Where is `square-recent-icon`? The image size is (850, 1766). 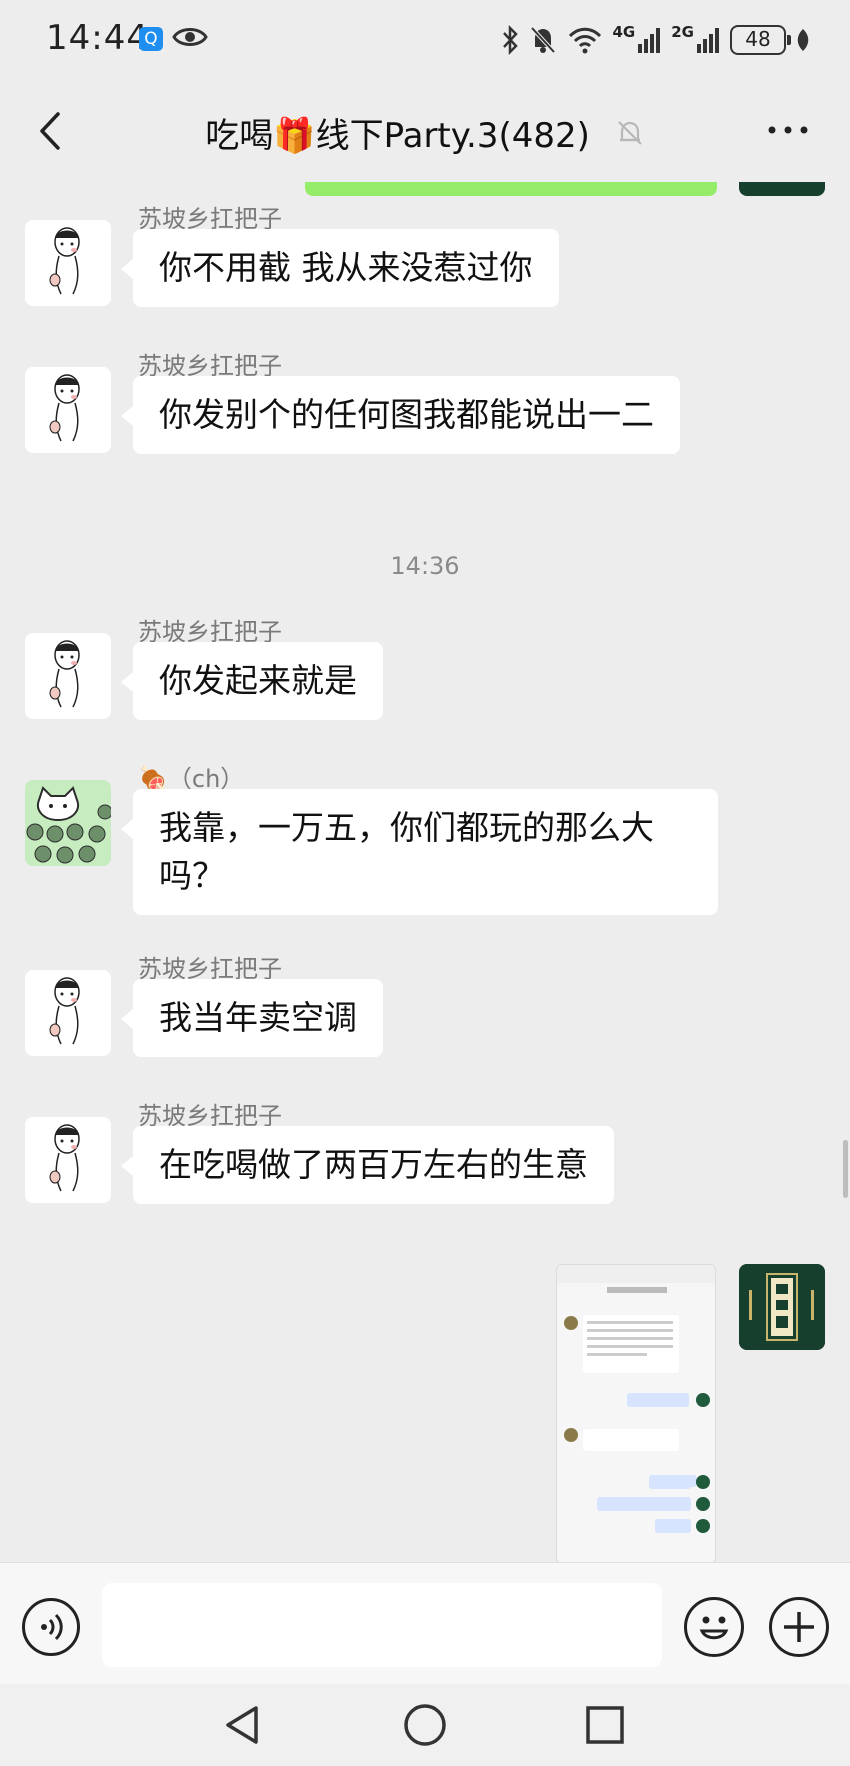 square-recent-icon is located at coordinates (605, 1725).